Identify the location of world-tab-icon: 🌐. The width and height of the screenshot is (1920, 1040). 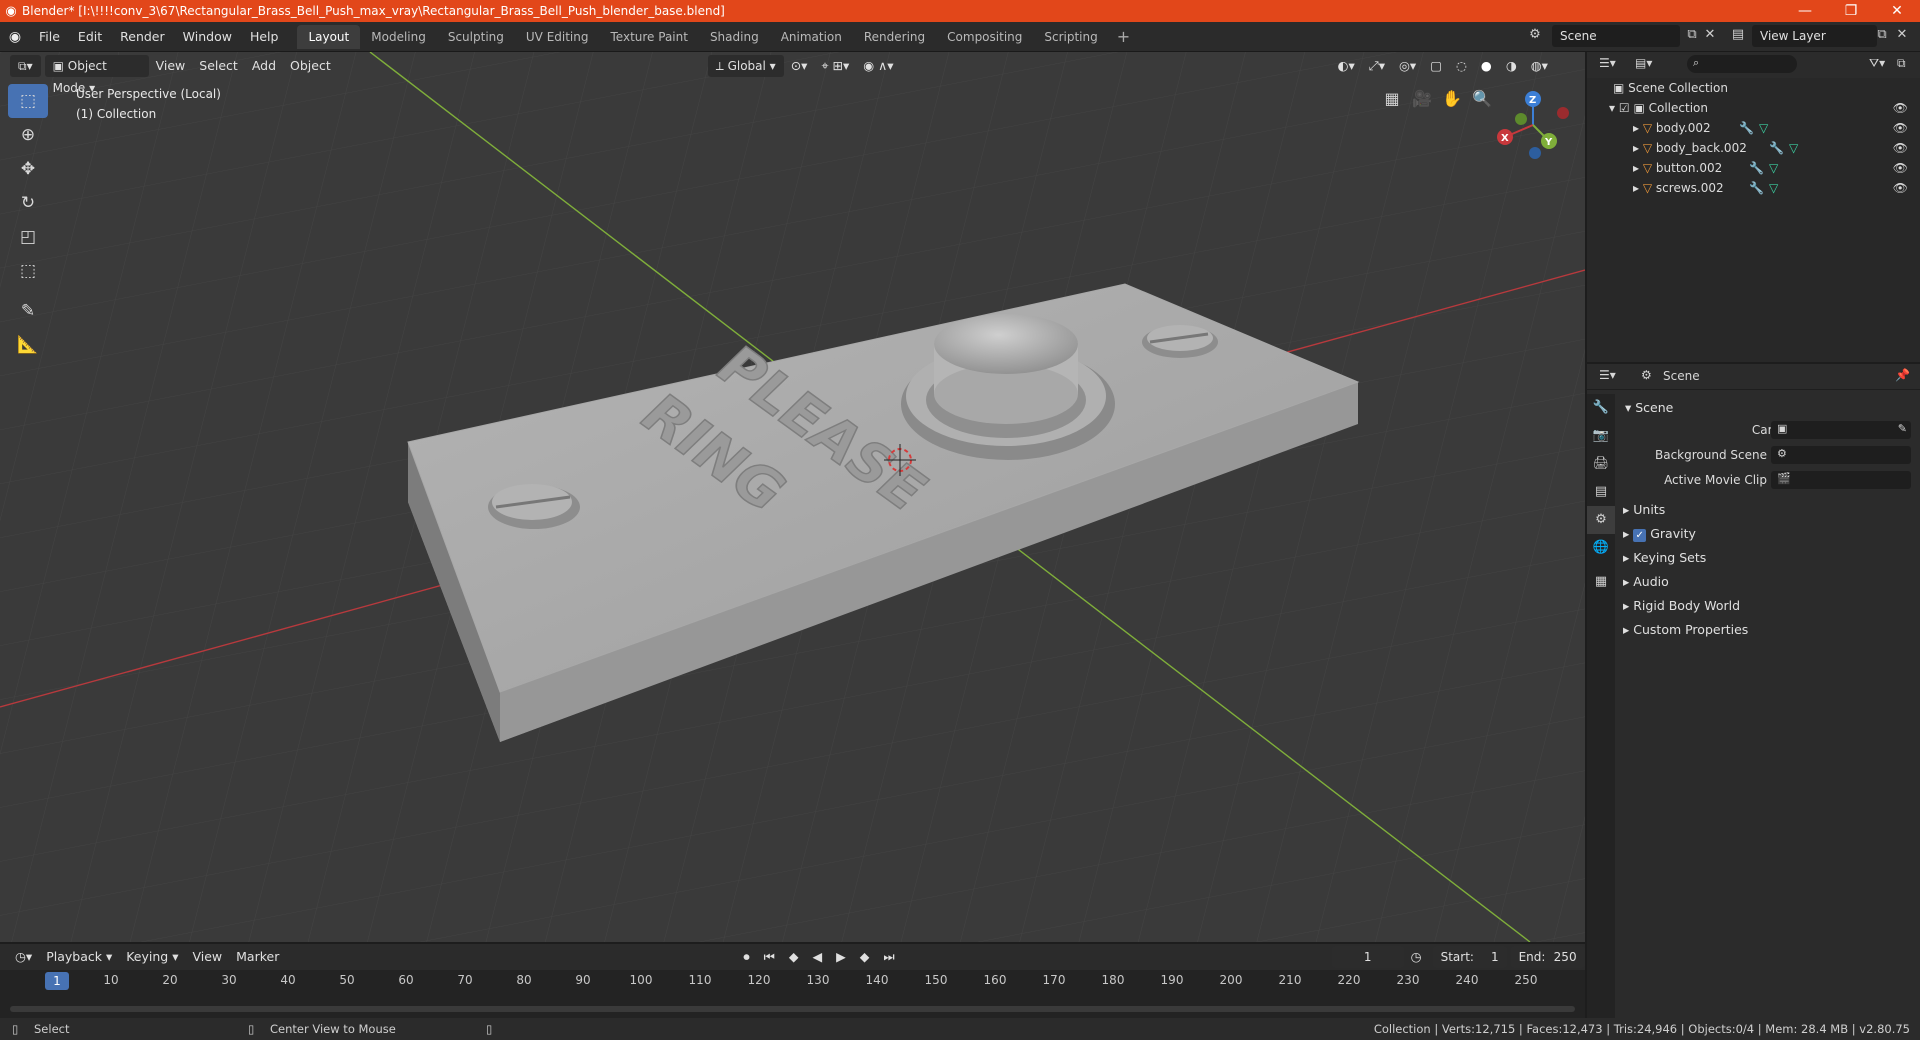
(1601, 548).